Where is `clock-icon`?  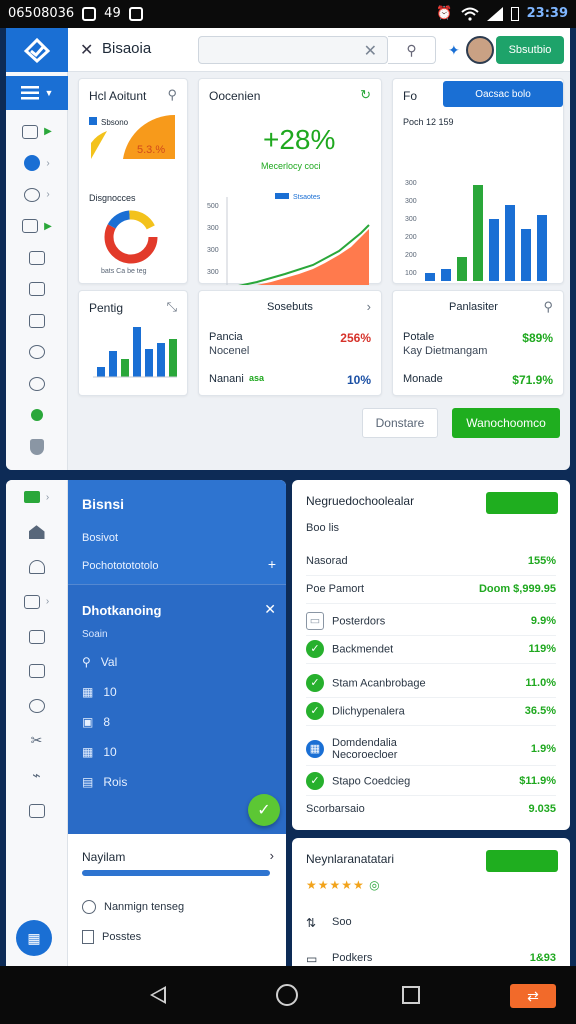
clock-icon is located at coordinates (32, 163).